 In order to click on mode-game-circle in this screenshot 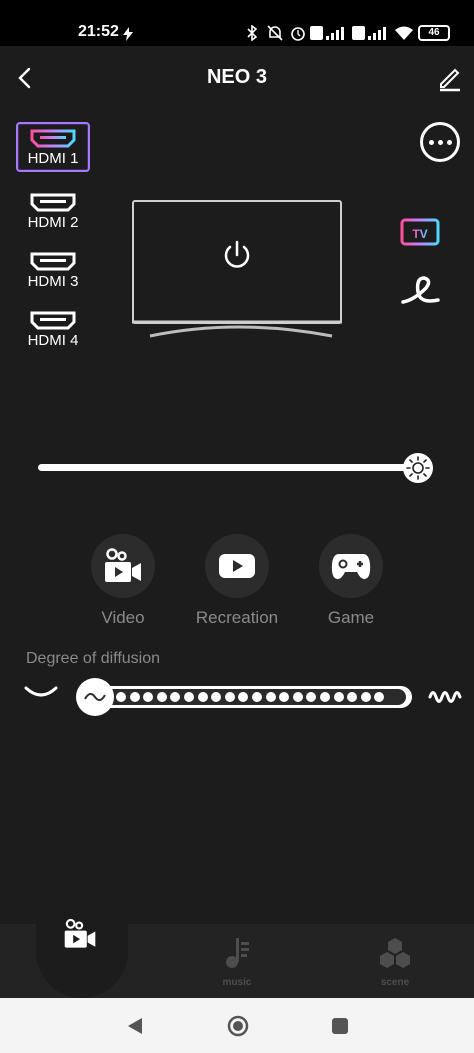, I will do `click(351, 566)`.